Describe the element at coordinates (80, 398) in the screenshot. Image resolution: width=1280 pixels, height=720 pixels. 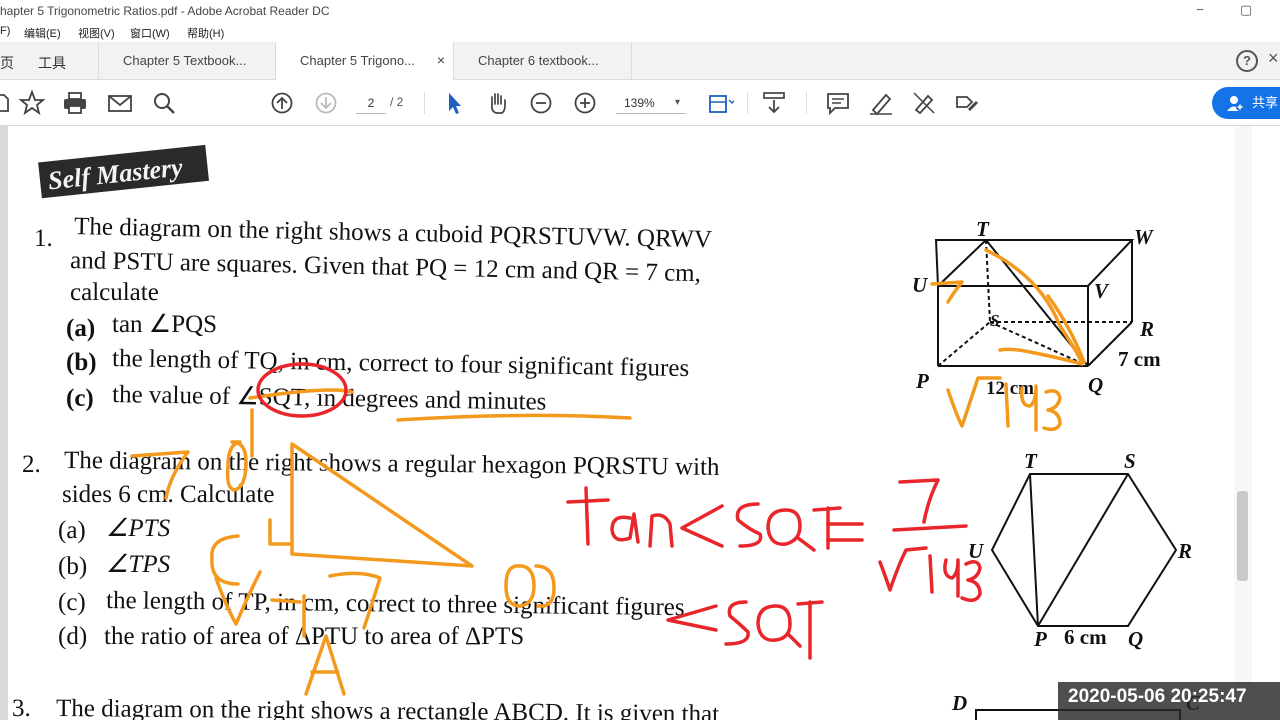
I see `q1c-label: (c)` at that location.